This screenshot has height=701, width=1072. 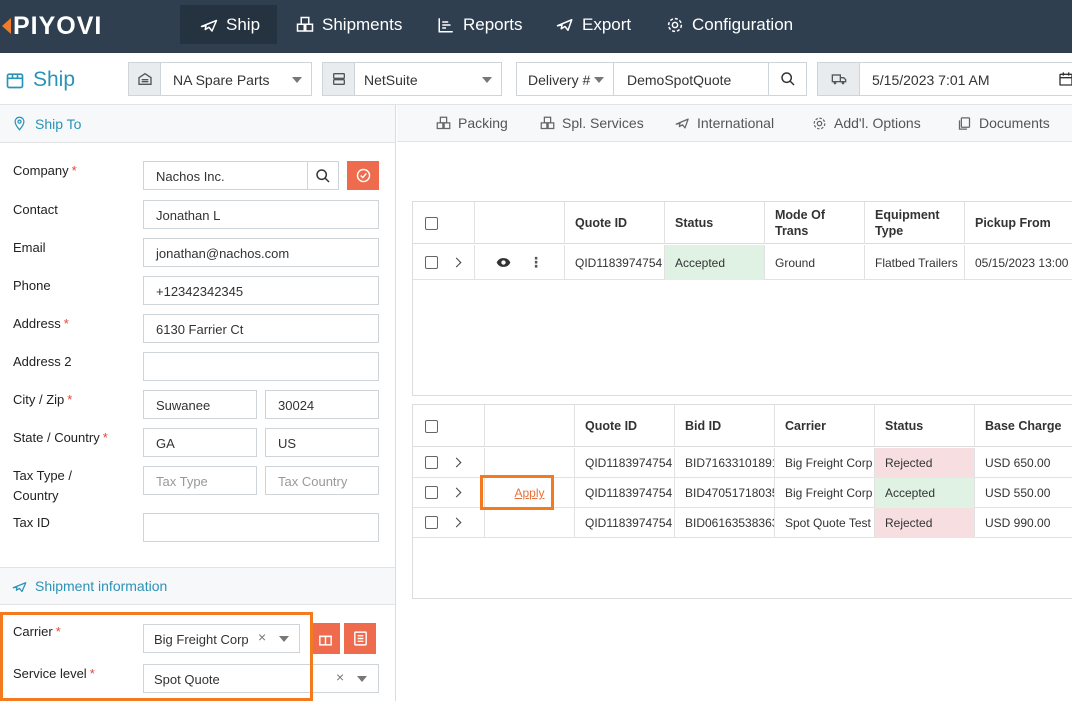 I want to click on company-input: Nachos Inc., so click(x=225, y=175).